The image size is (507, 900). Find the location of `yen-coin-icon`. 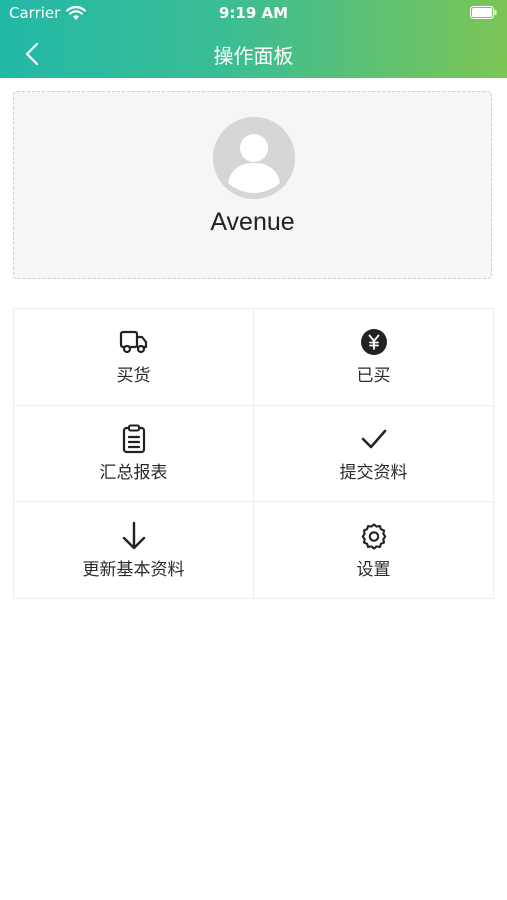

yen-coin-icon is located at coordinates (374, 342).